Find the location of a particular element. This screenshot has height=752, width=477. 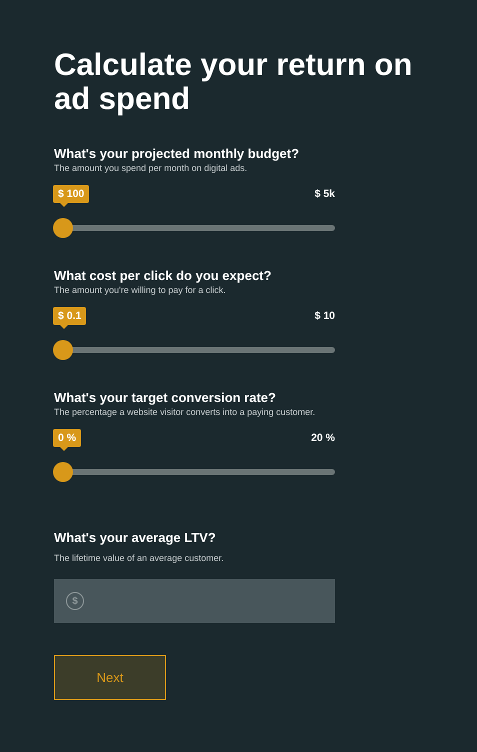

max-label: $ 5k is located at coordinates (324, 194).